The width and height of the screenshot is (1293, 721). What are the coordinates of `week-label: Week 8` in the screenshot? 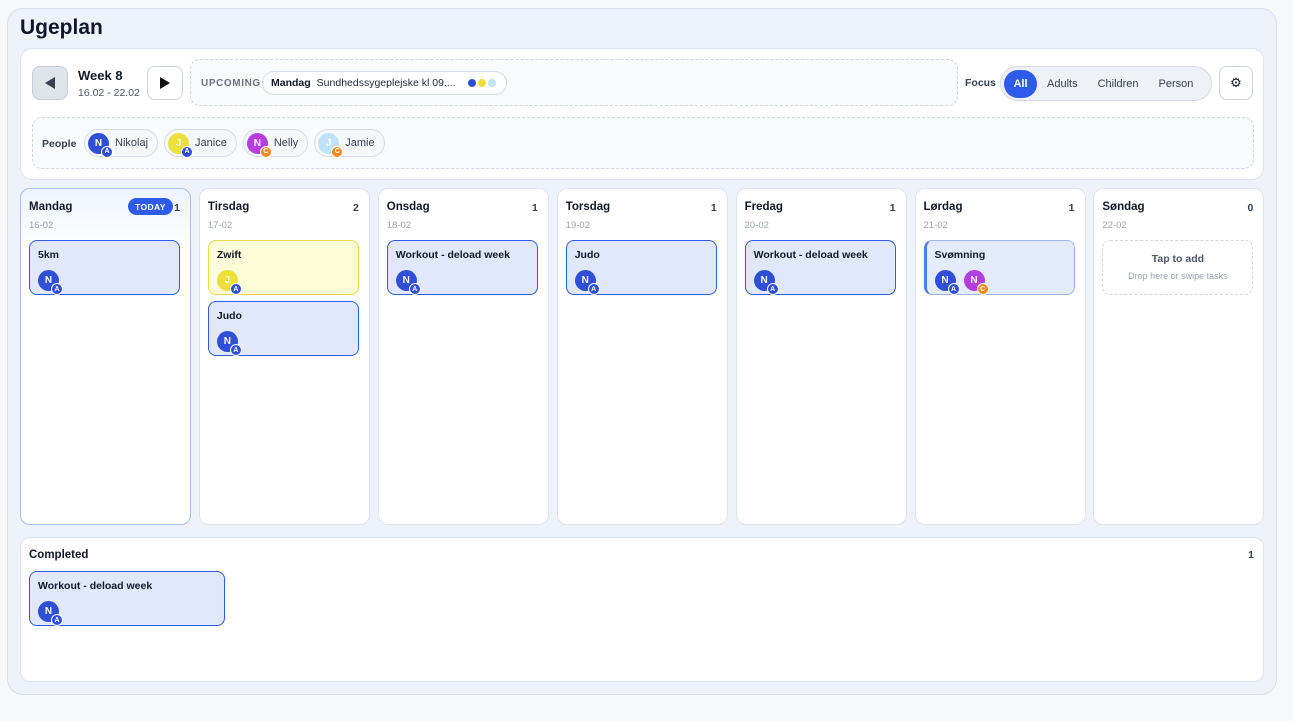 It's located at (100, 75).